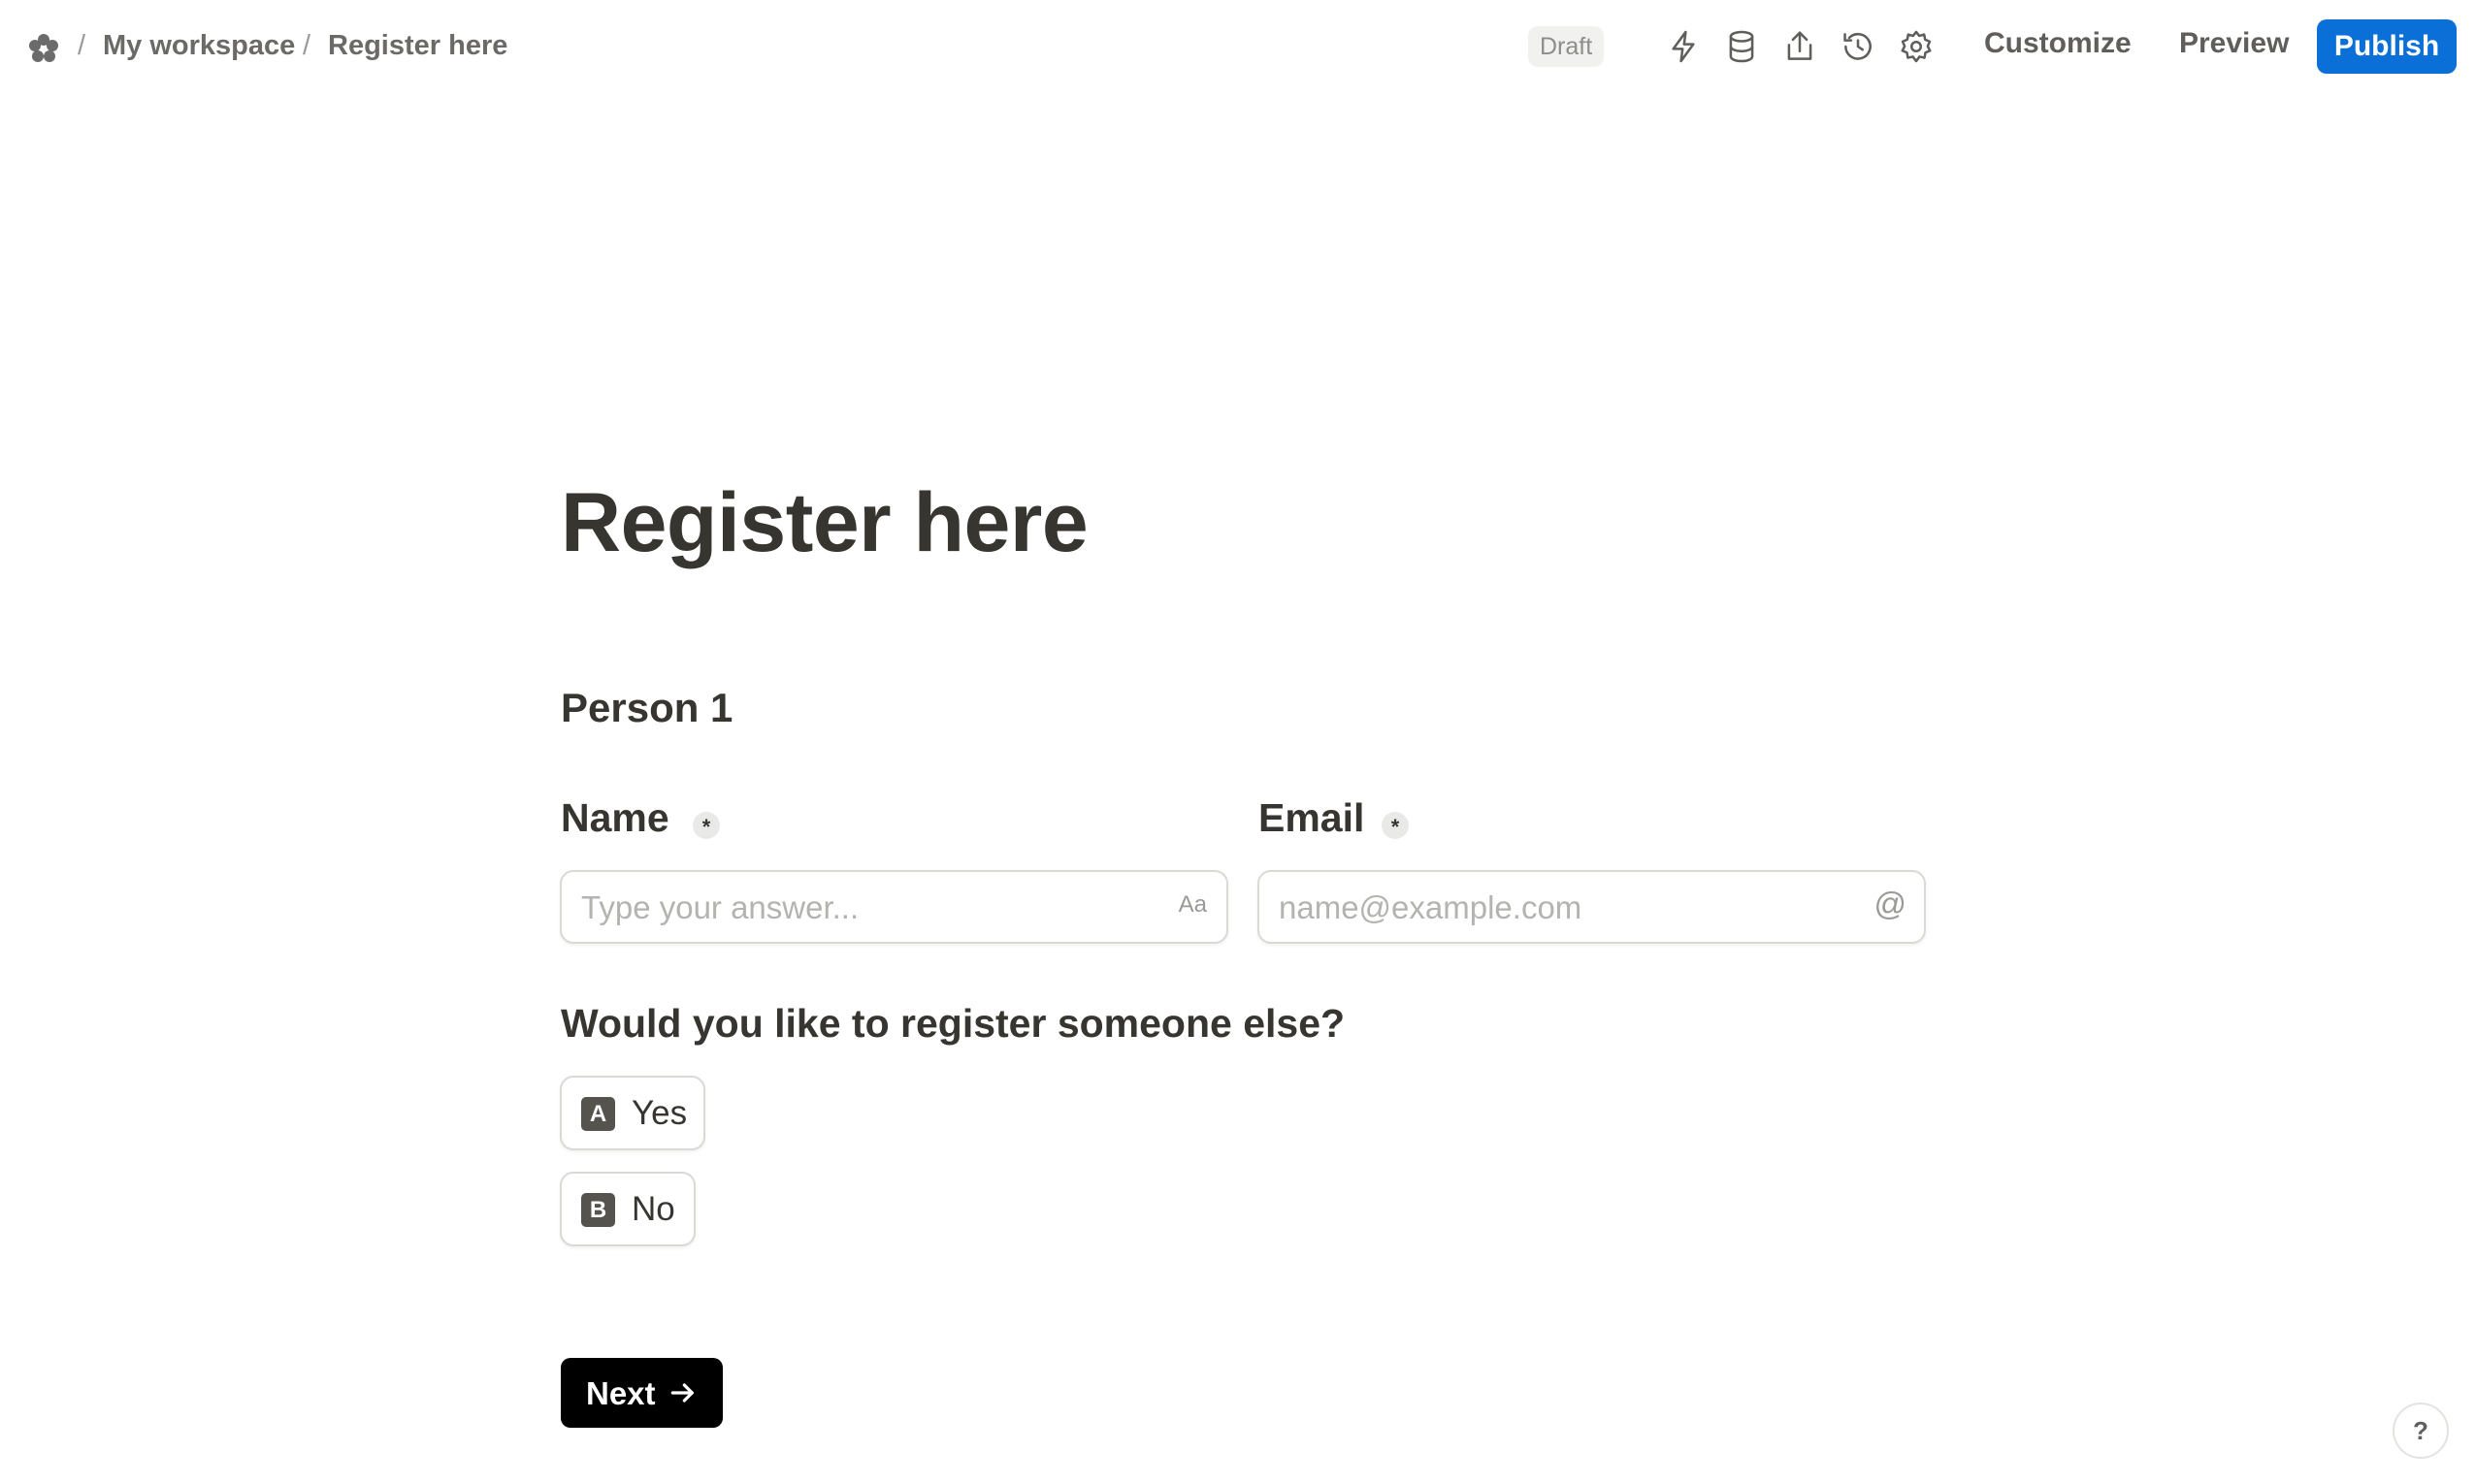 Image resolution: width=2476 pixels, height=1484 pixels. Describe the element at coordinates (598, 1210) in the screenshot. I see `choice-key-badge: B` at that location.